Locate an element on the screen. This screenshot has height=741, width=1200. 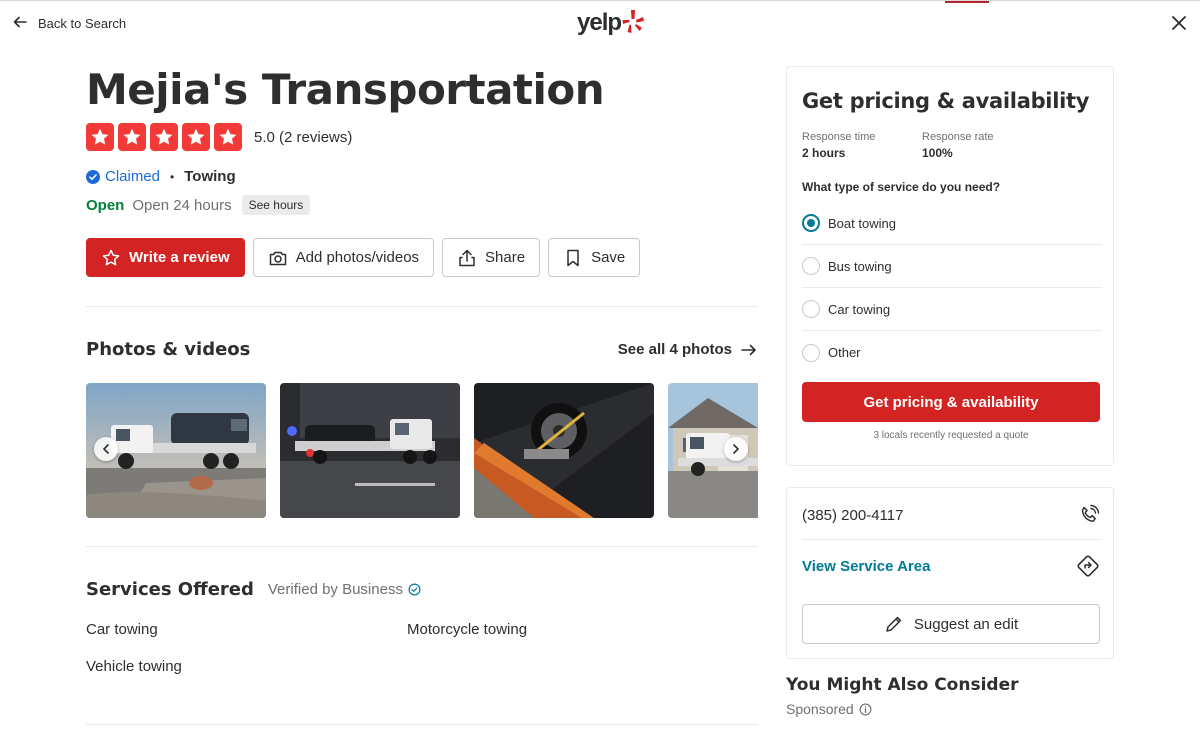
write-review-button: Write a review is located at coordinates (165, 257).